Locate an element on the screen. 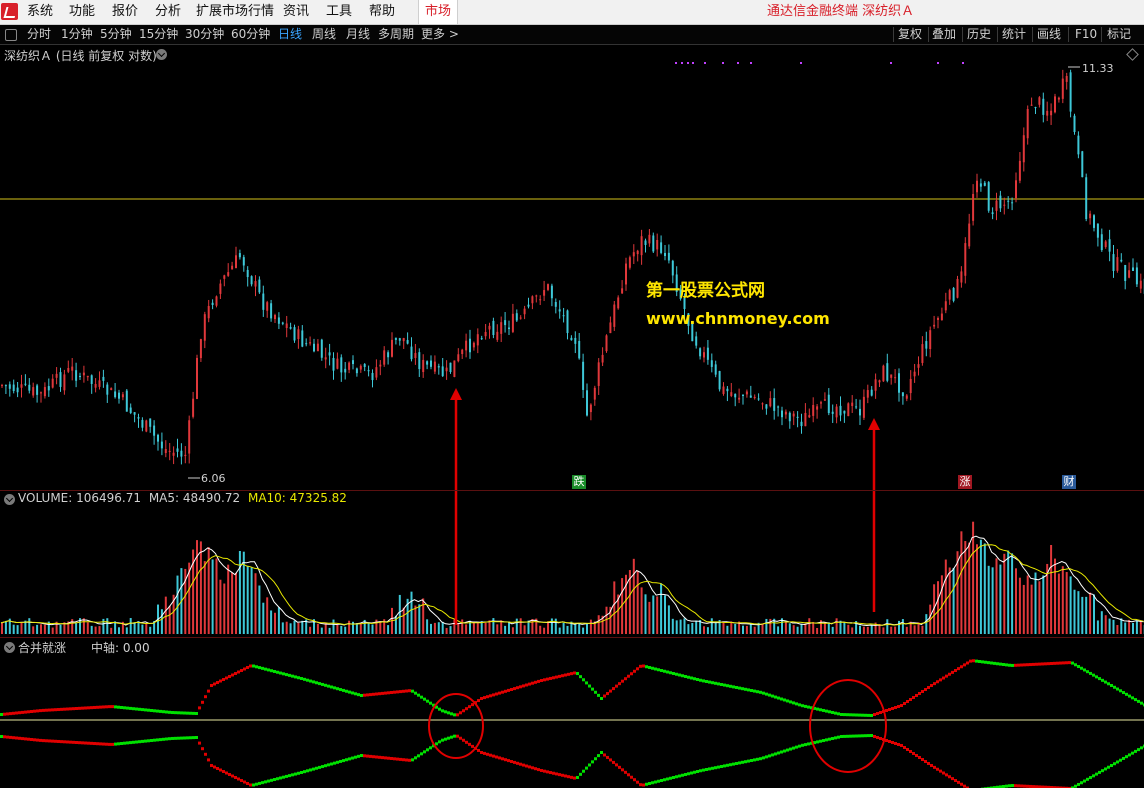 The width and height of the screenshot is (1144, 788). event-marker-finance: 财 is located at coordinates (1069, 482).